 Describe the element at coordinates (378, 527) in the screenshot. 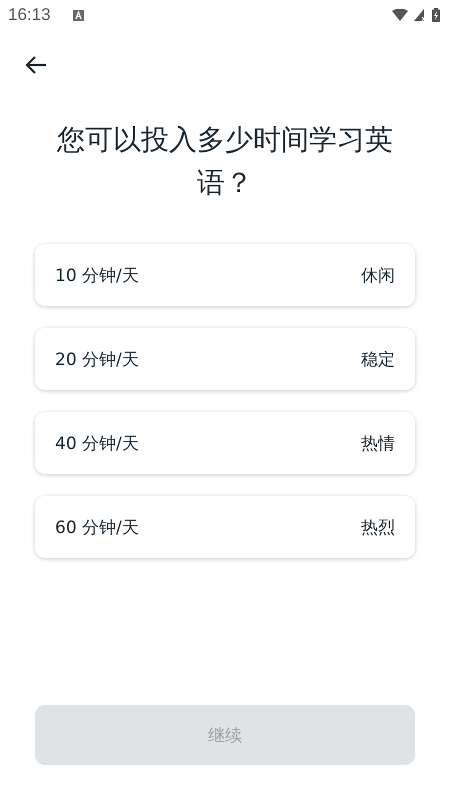

I see `level-label: 热烈` at that location.